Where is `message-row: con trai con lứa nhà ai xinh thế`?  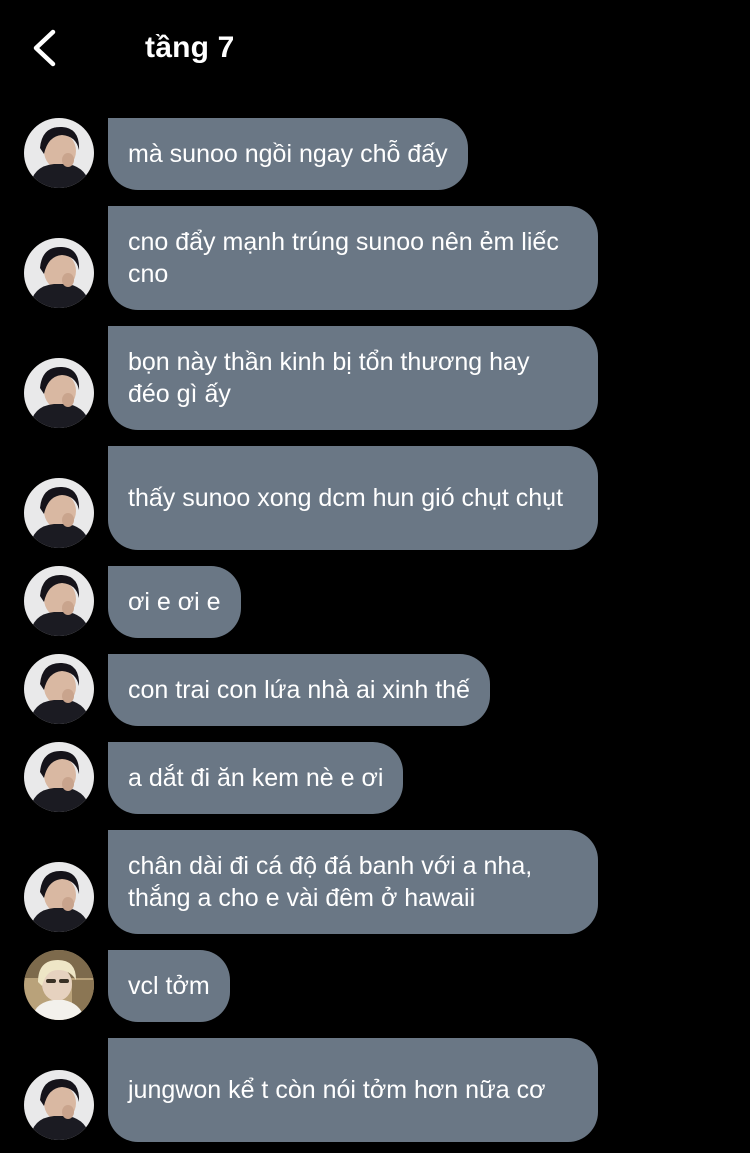
message-row: con trai con lứa nhà ai xinh thế is located at coordinates (375, 690).